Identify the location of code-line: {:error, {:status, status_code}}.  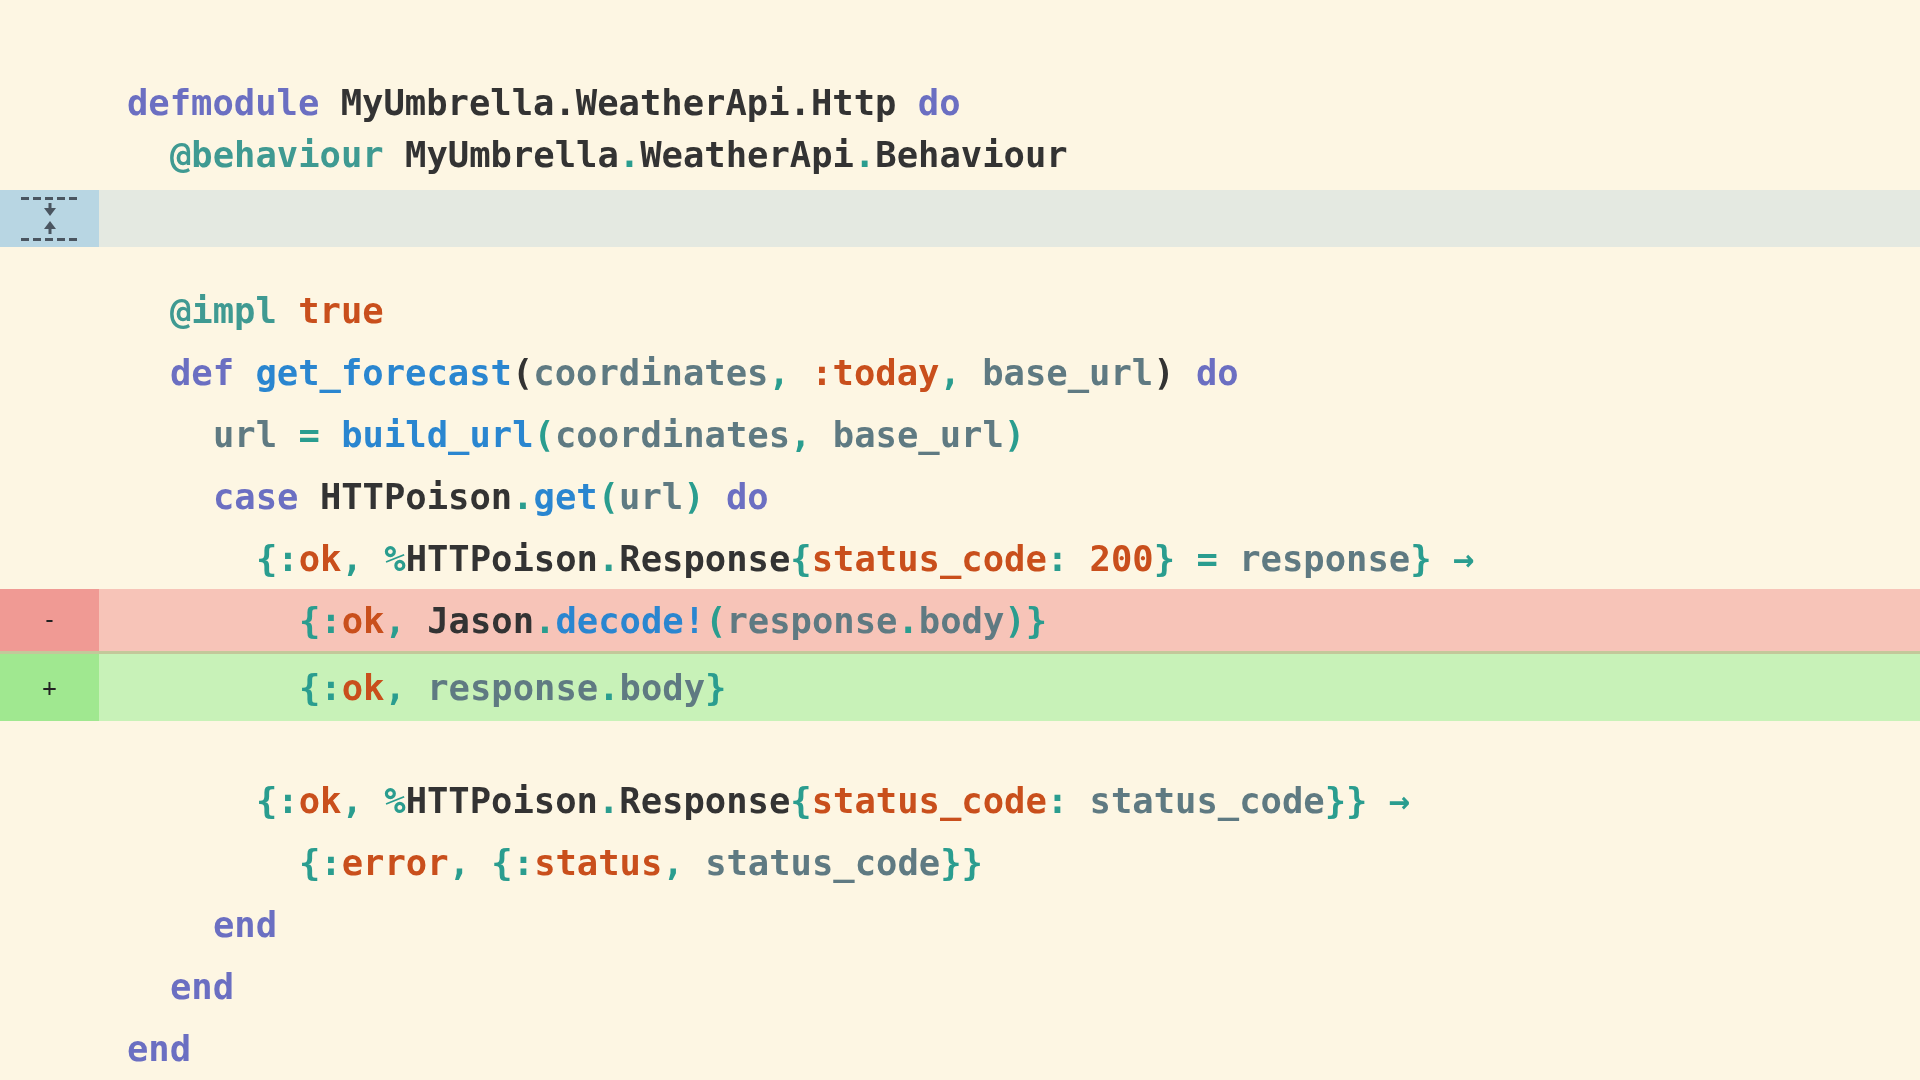
(641, 862).